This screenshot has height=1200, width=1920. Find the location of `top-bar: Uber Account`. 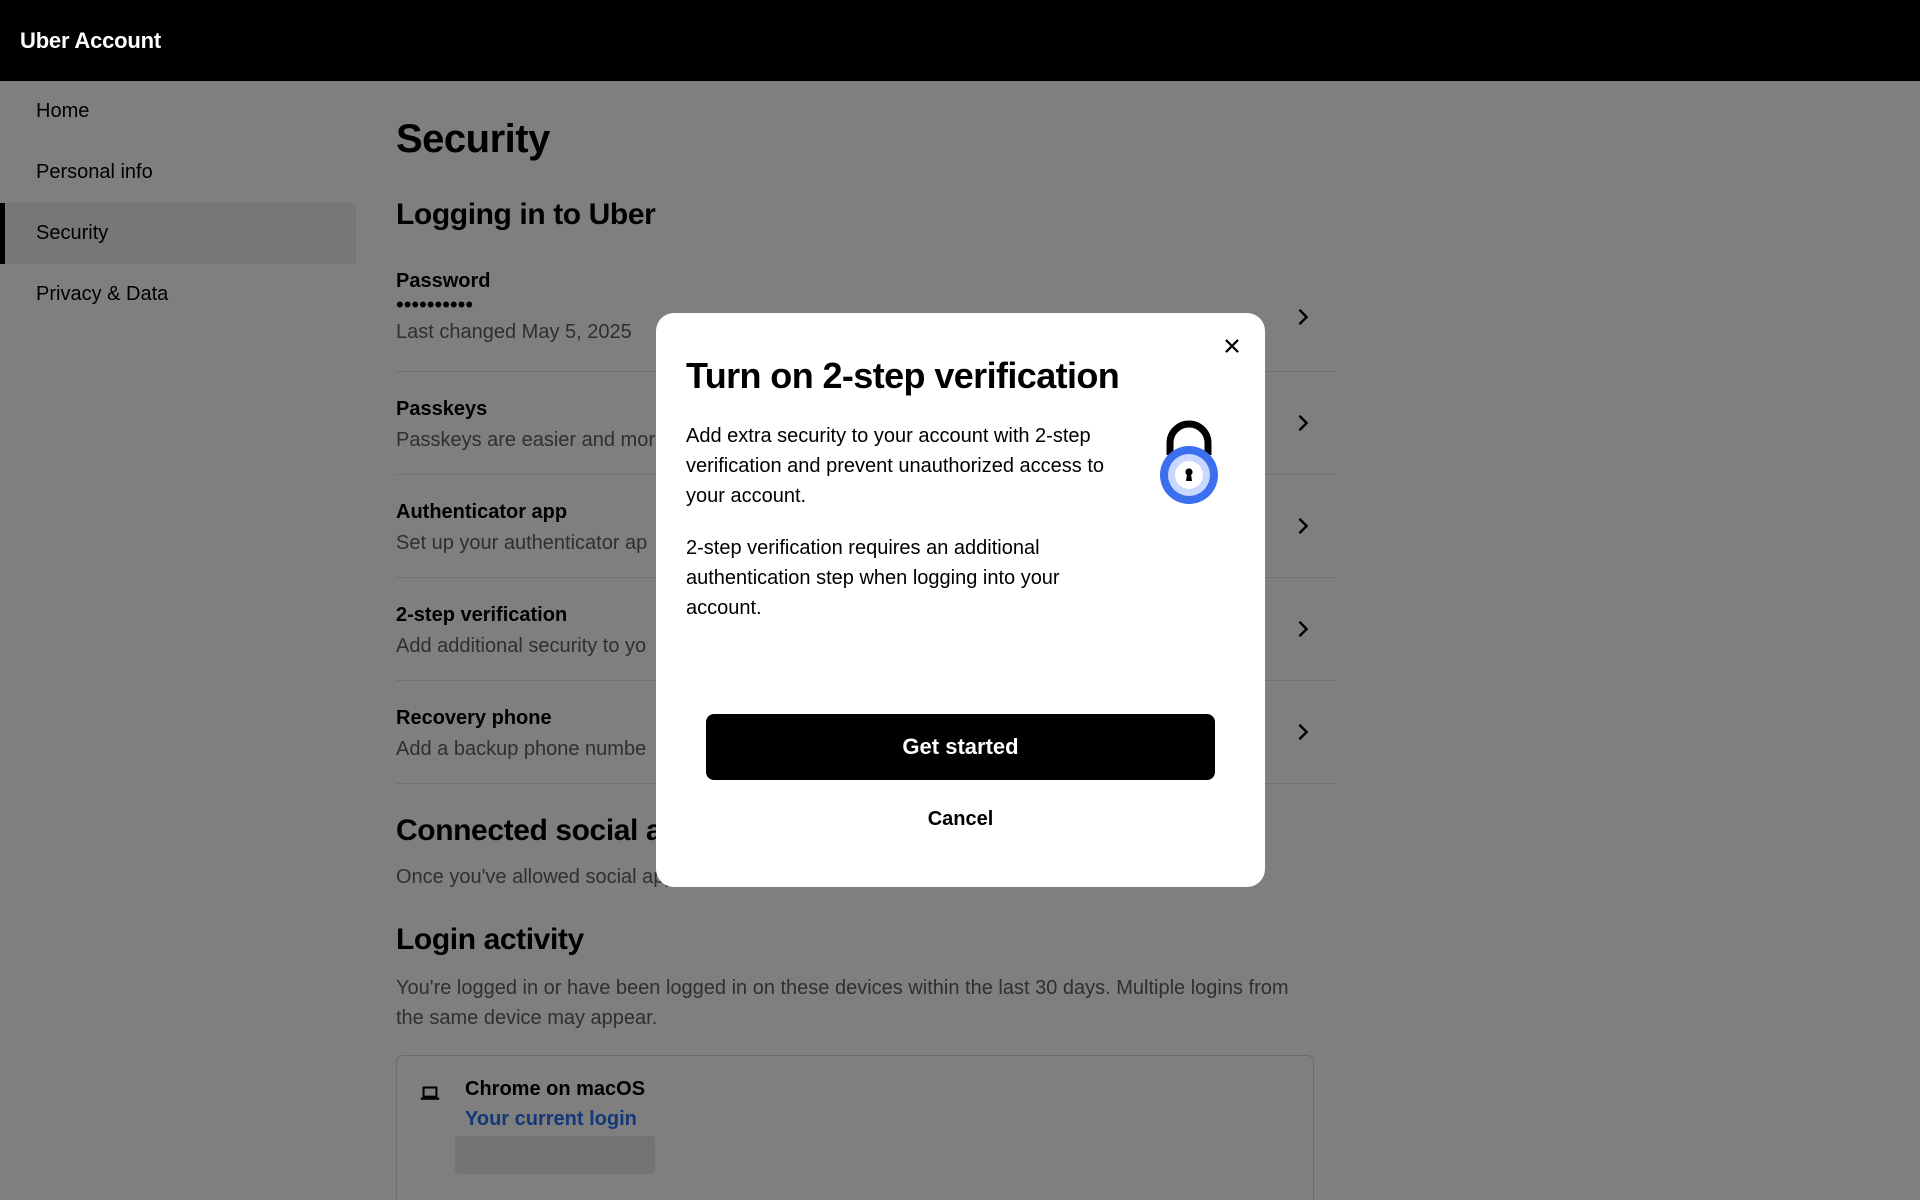

top-bar: Uber Account is located at coordinates (960, 40).